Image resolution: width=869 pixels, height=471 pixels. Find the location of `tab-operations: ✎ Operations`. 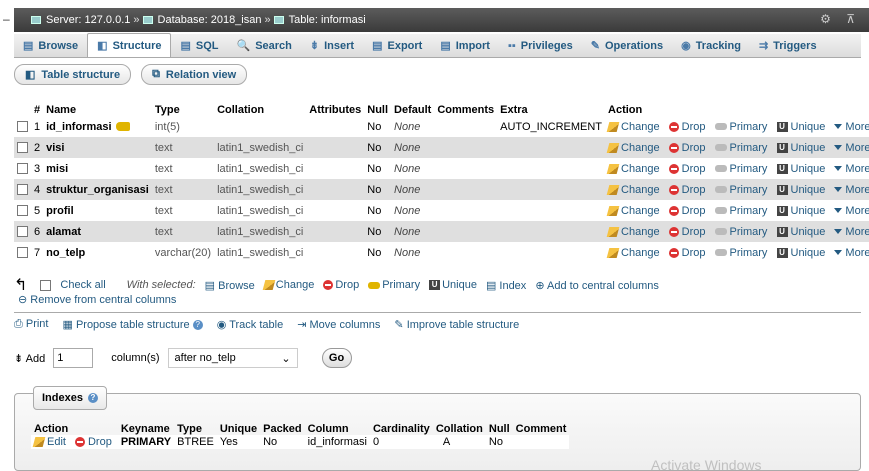

tab-operations: ✎ Operations is located at coordinates (627, 45).